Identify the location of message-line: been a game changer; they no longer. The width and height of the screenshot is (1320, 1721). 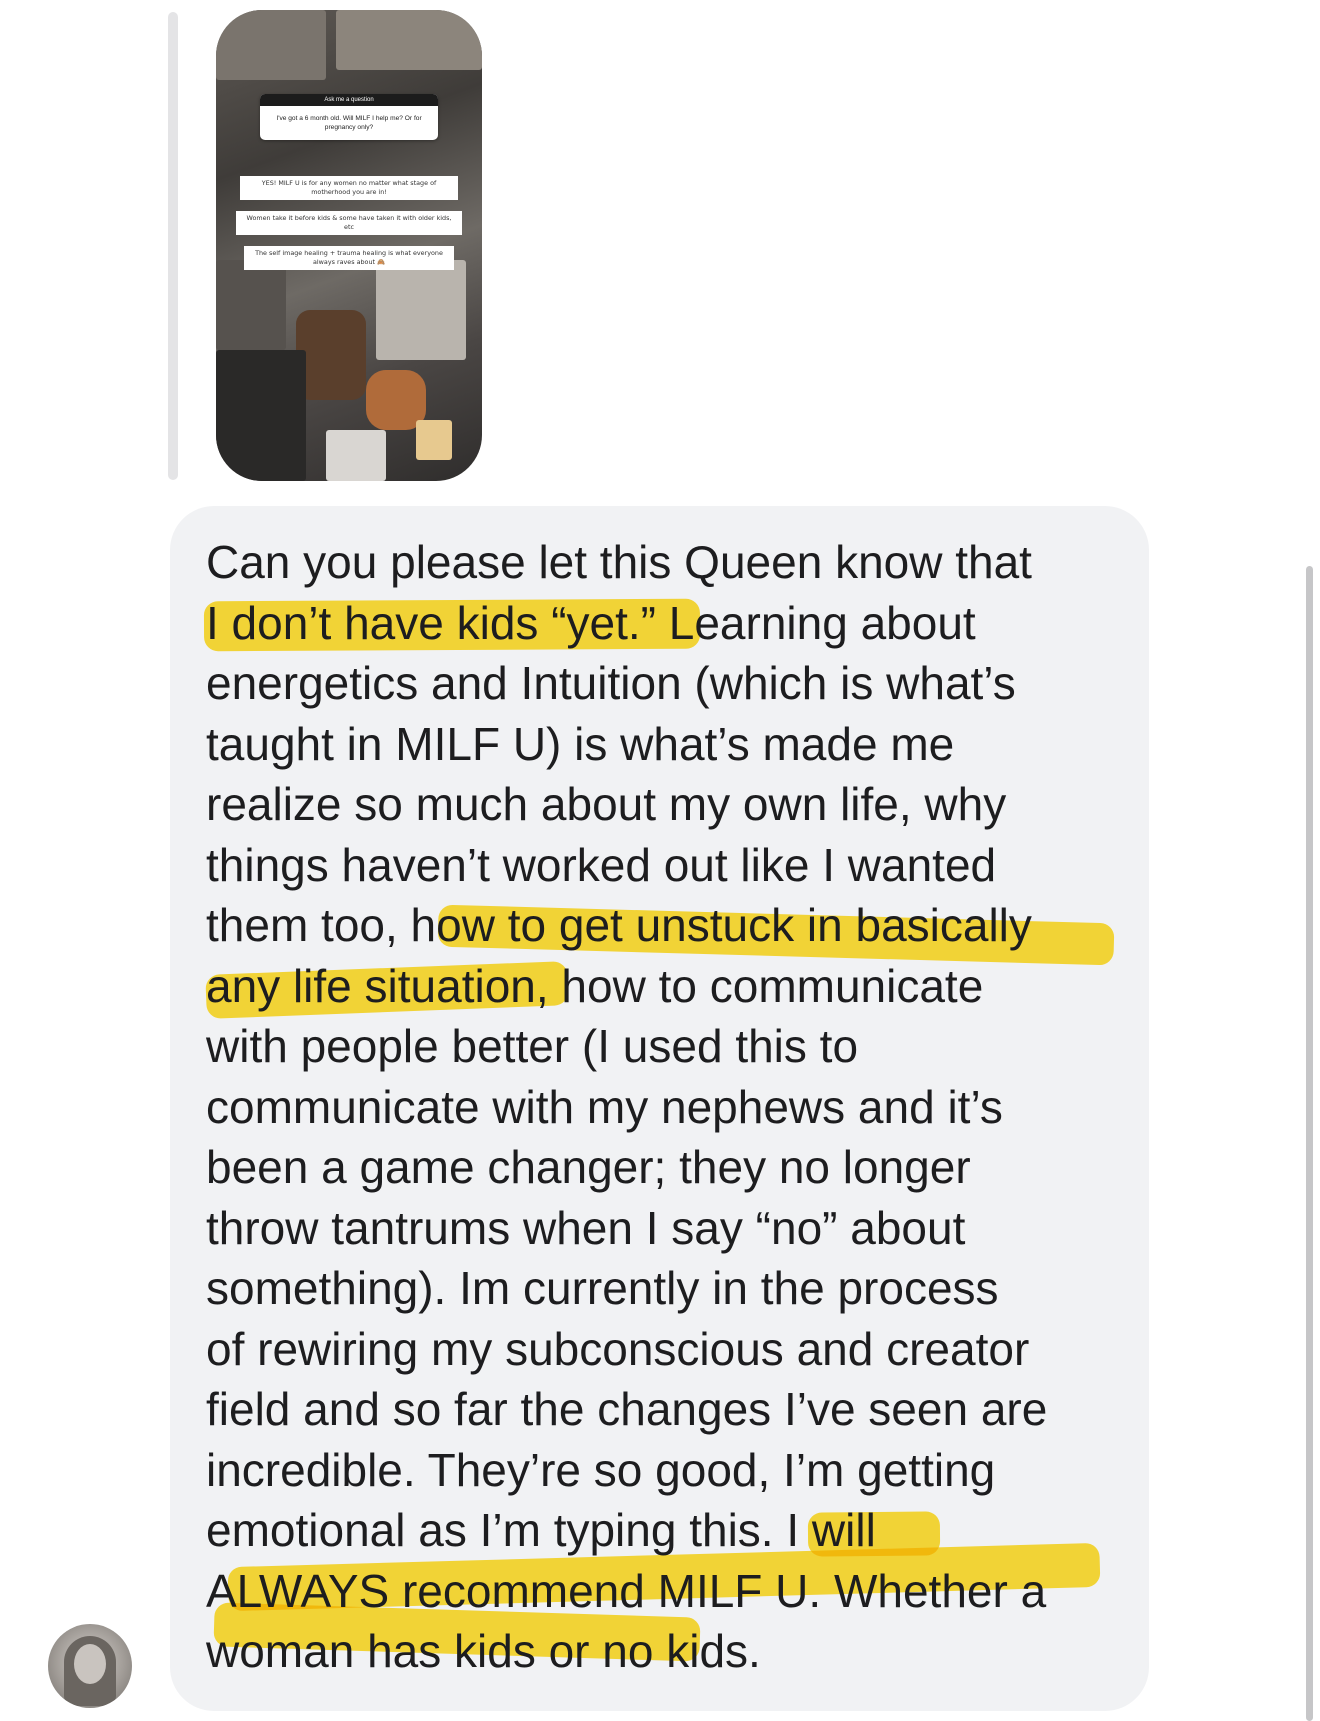
(588, 1167).